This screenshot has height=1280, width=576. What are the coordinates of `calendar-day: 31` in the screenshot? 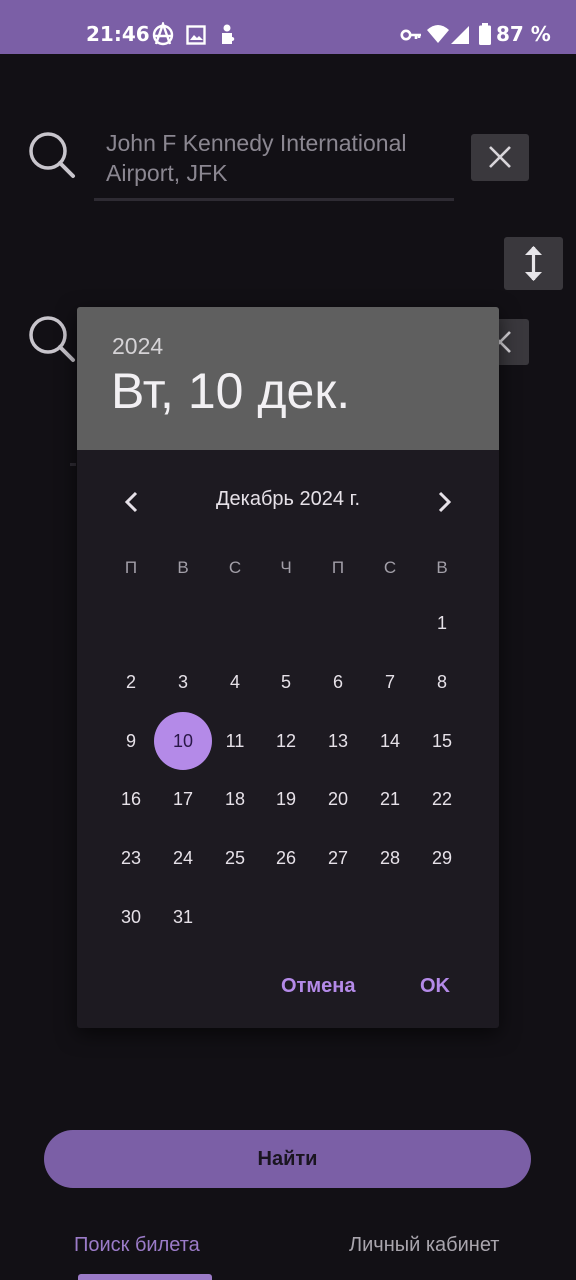 It's located at (183, 917).